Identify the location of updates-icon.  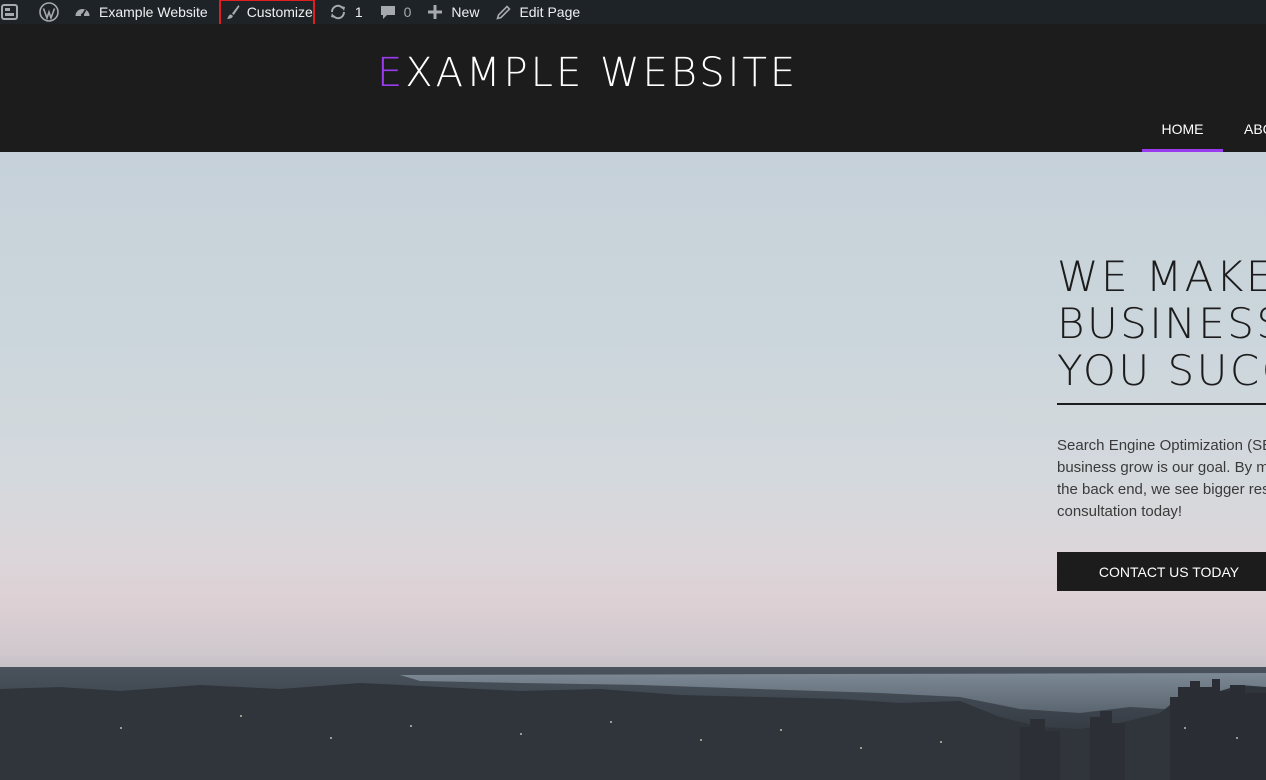
(338, 12).